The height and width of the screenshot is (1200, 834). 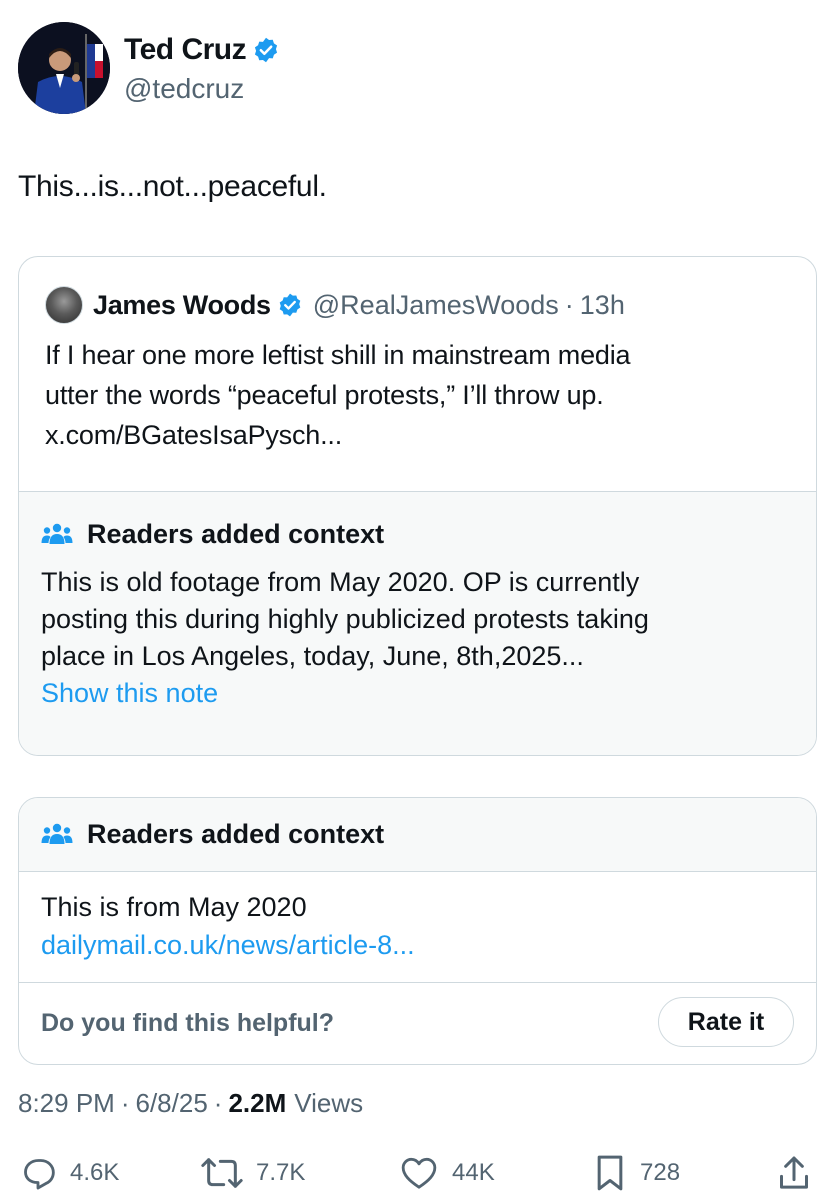 What do you see at coordinates (68, 1173) in the screenshot?
I see `reply-button: 4.6K` at bounding box center [68, 1173].